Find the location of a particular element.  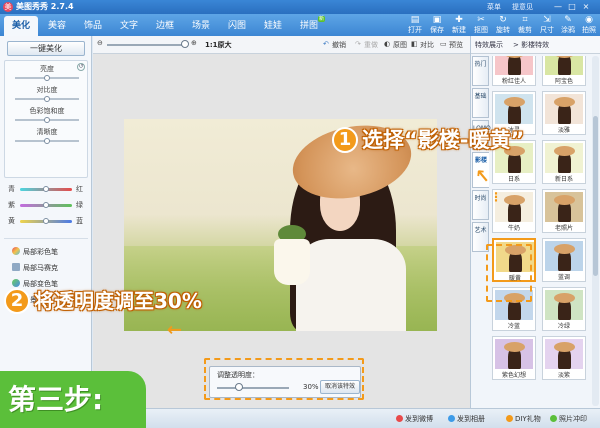

brush-button: ✎ 涂鸦 is located at coordinates (568, 25).